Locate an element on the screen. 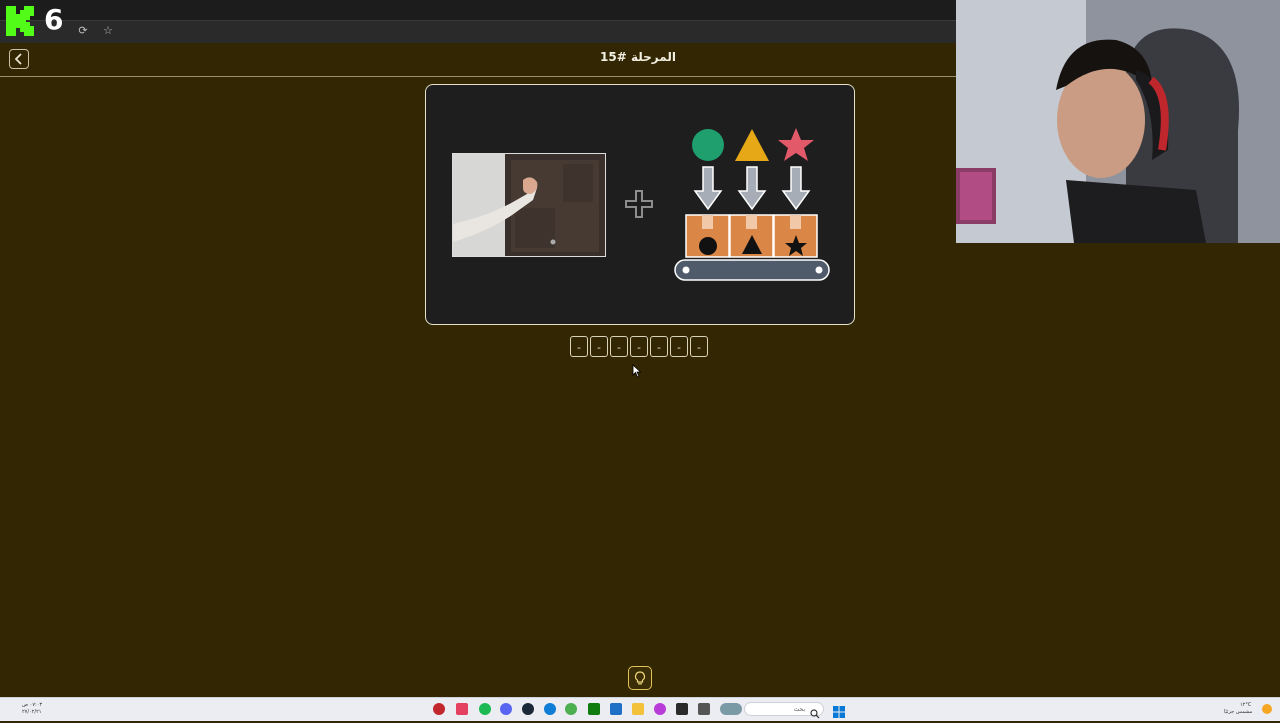  windows-taskbar: بحث ٠٧:٠٣ ص ٢٧/٠٢/٢١ ١٢°C مشمس جزئيًا is located at coordinates (640, 709).